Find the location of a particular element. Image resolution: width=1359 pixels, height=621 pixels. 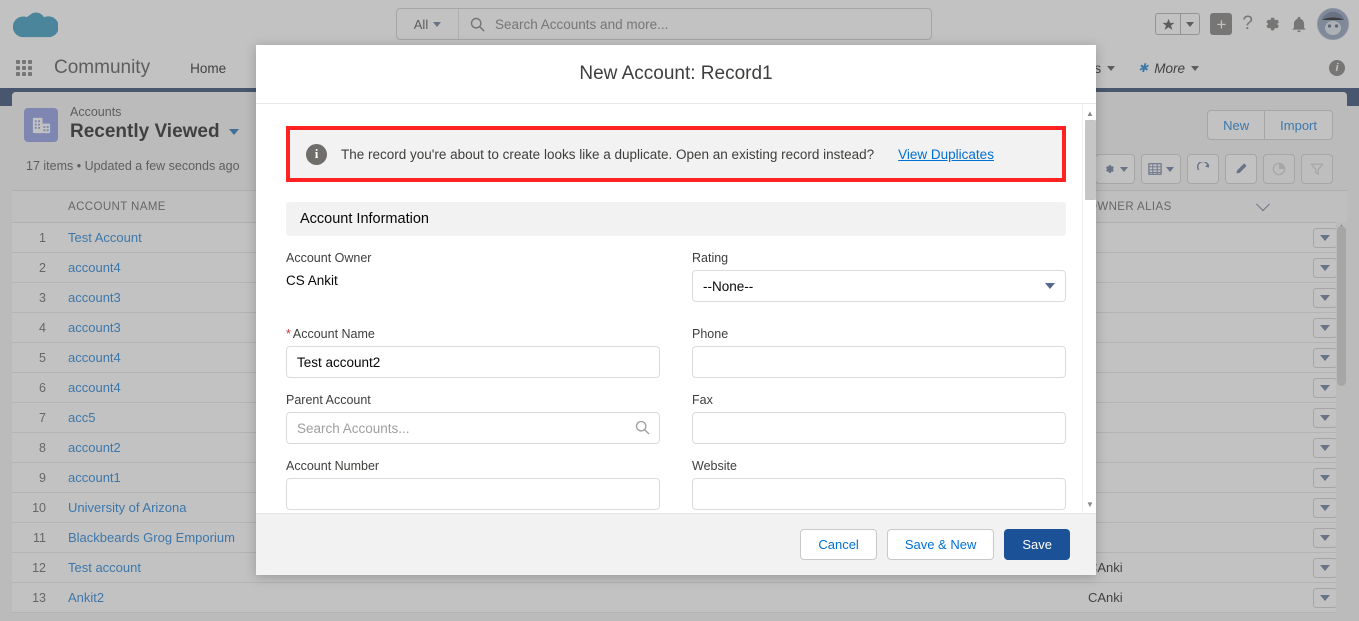

modal-title: New Account: Record1 is located at coordinates (676, 73).